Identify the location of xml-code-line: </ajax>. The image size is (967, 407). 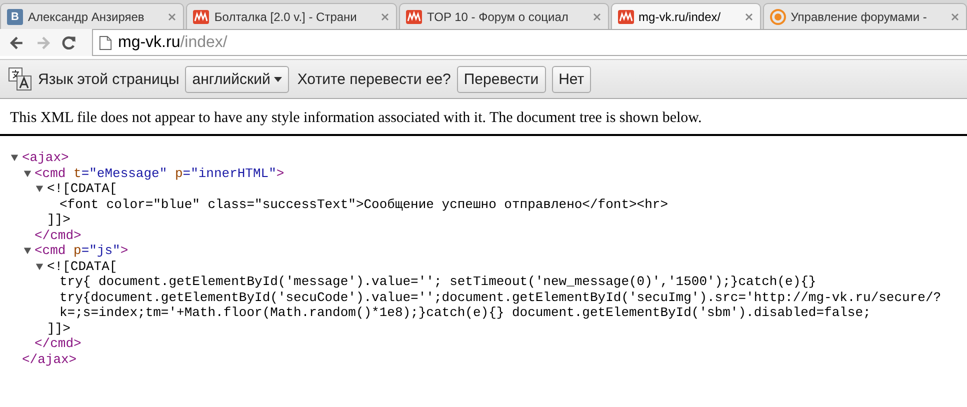
(49, 359).